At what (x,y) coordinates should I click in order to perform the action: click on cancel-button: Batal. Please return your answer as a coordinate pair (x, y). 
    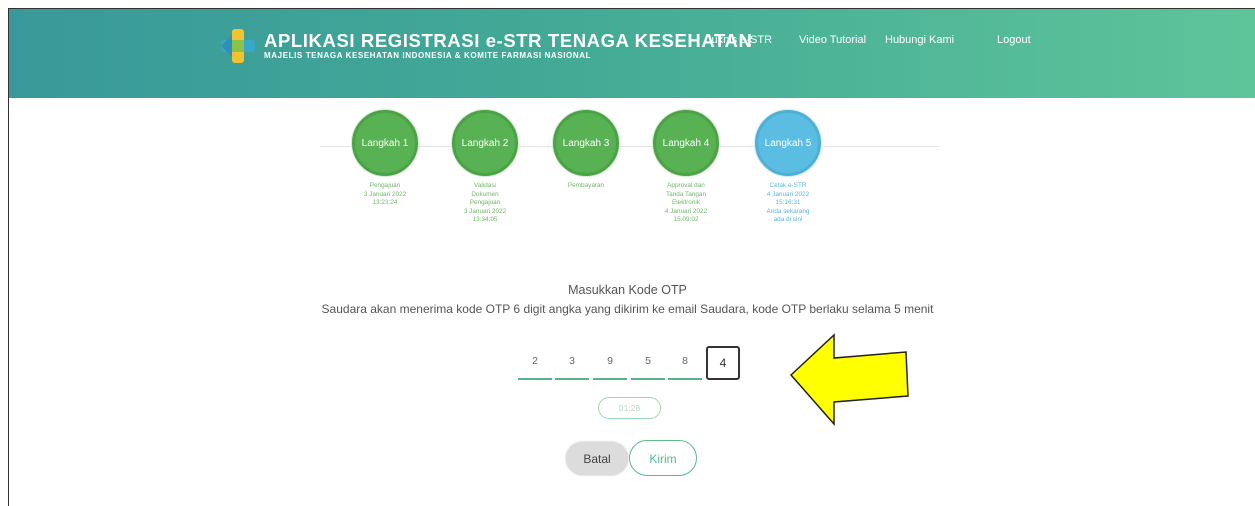
    Looking at the image, I should click on (597, 458).